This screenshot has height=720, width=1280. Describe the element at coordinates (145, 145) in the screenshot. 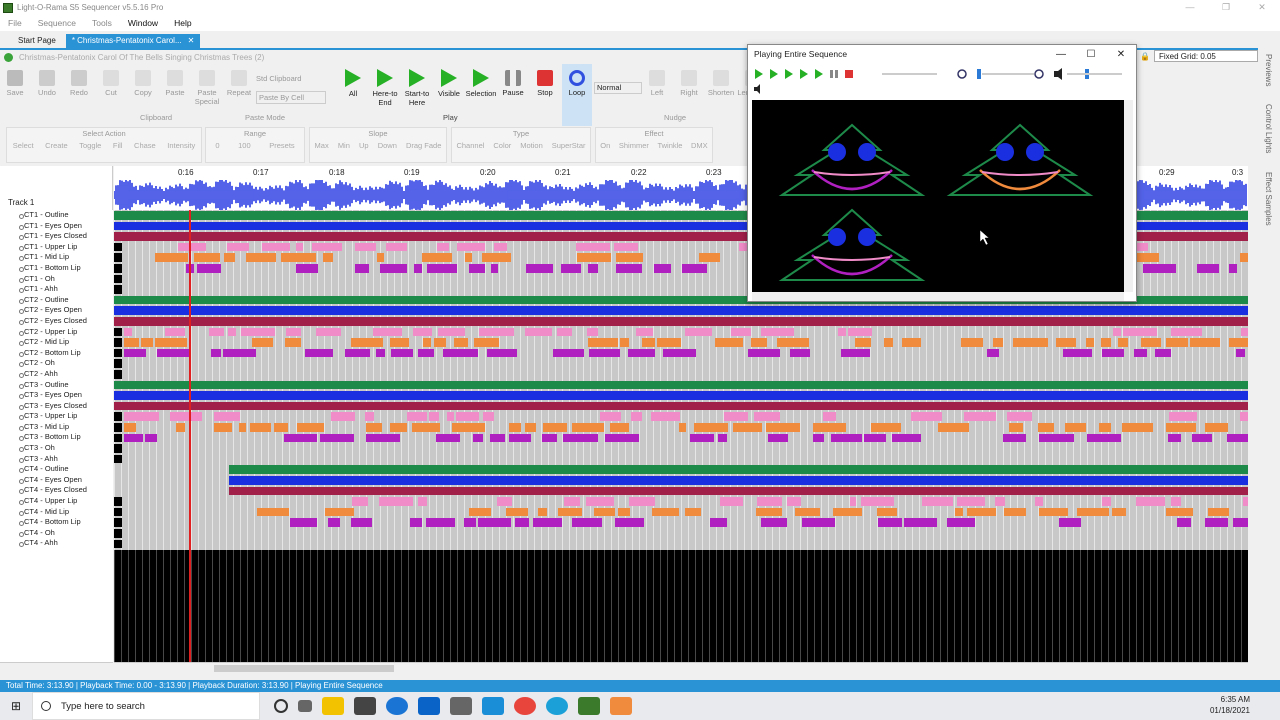

I see `chase-button: Chase` at that location.